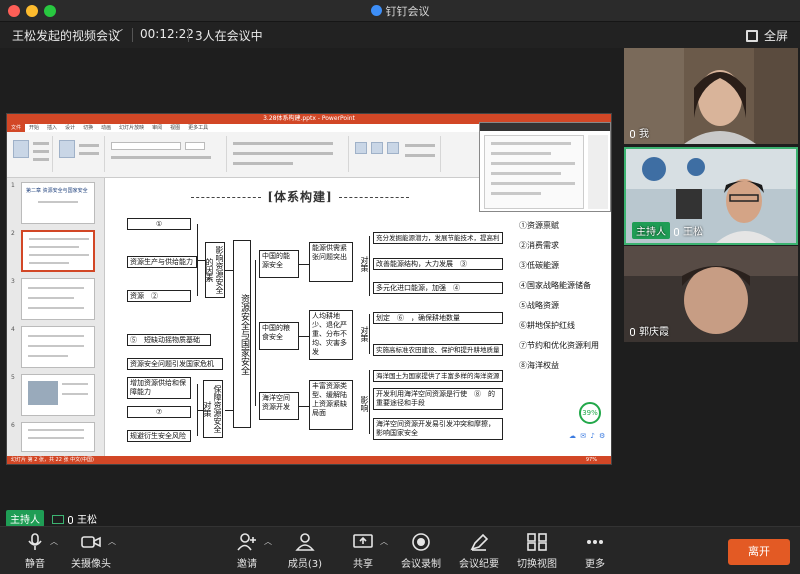 This screenshot has width=800, height=574. I want to click on nested-slide, so click(534, 172).